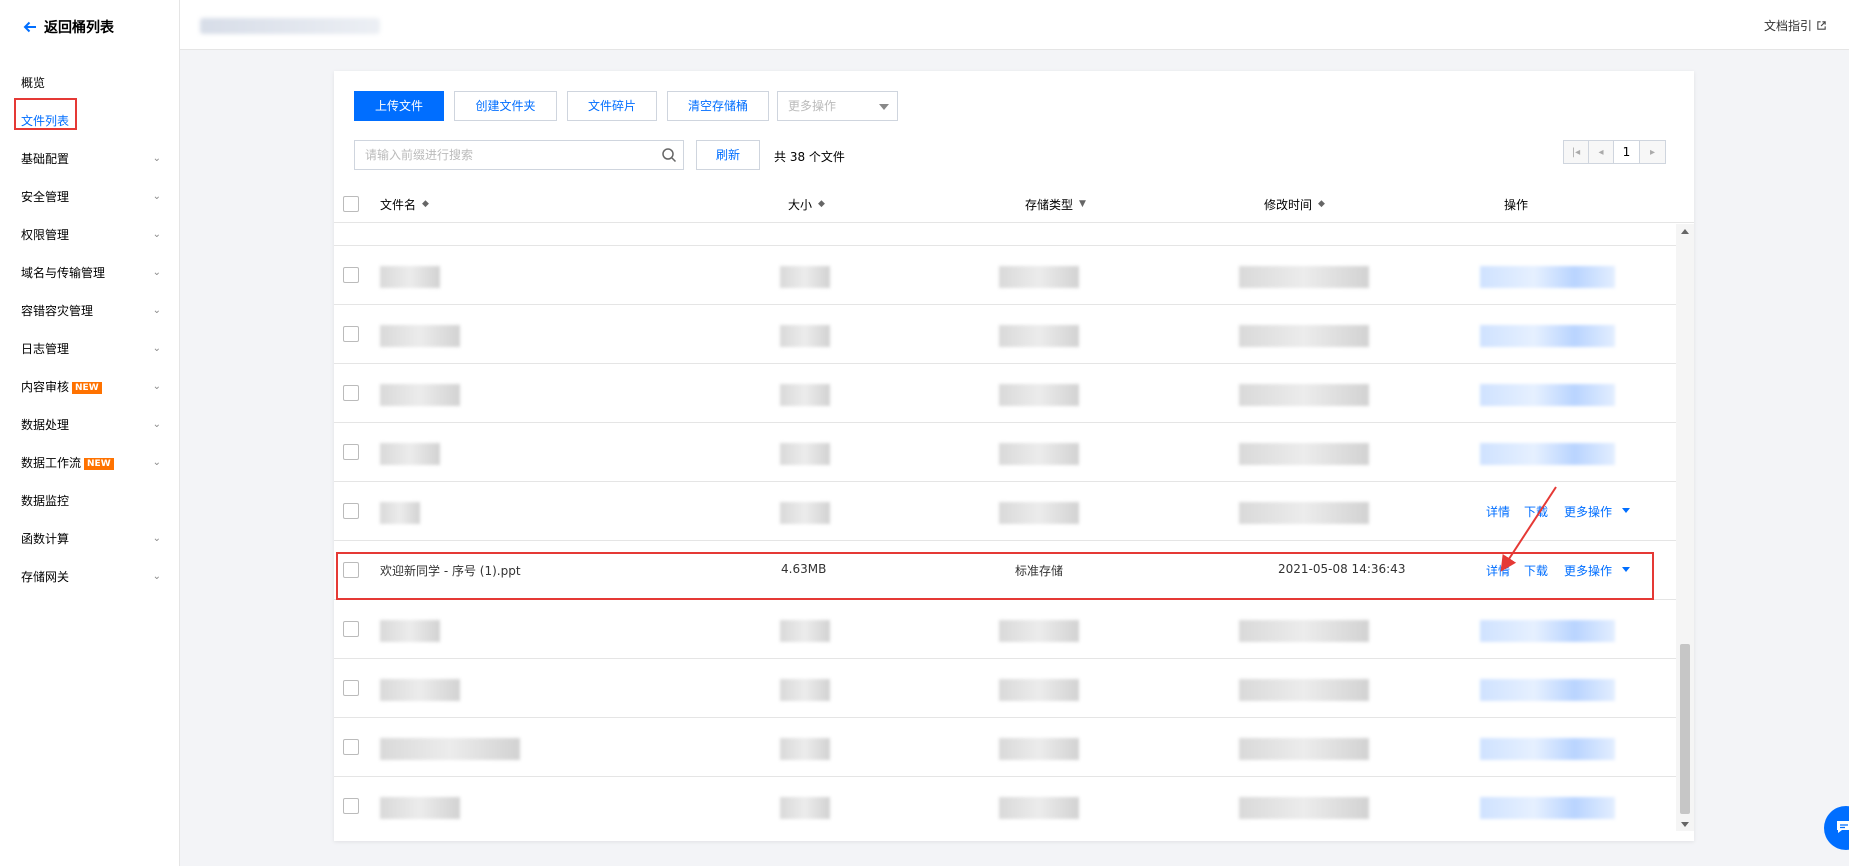 The height and width of the screenshot is (866, 1849). Describe the element at coordinates (1049, 205) in the screenshot. I see `col-storage-label: 存储类型` at that location.